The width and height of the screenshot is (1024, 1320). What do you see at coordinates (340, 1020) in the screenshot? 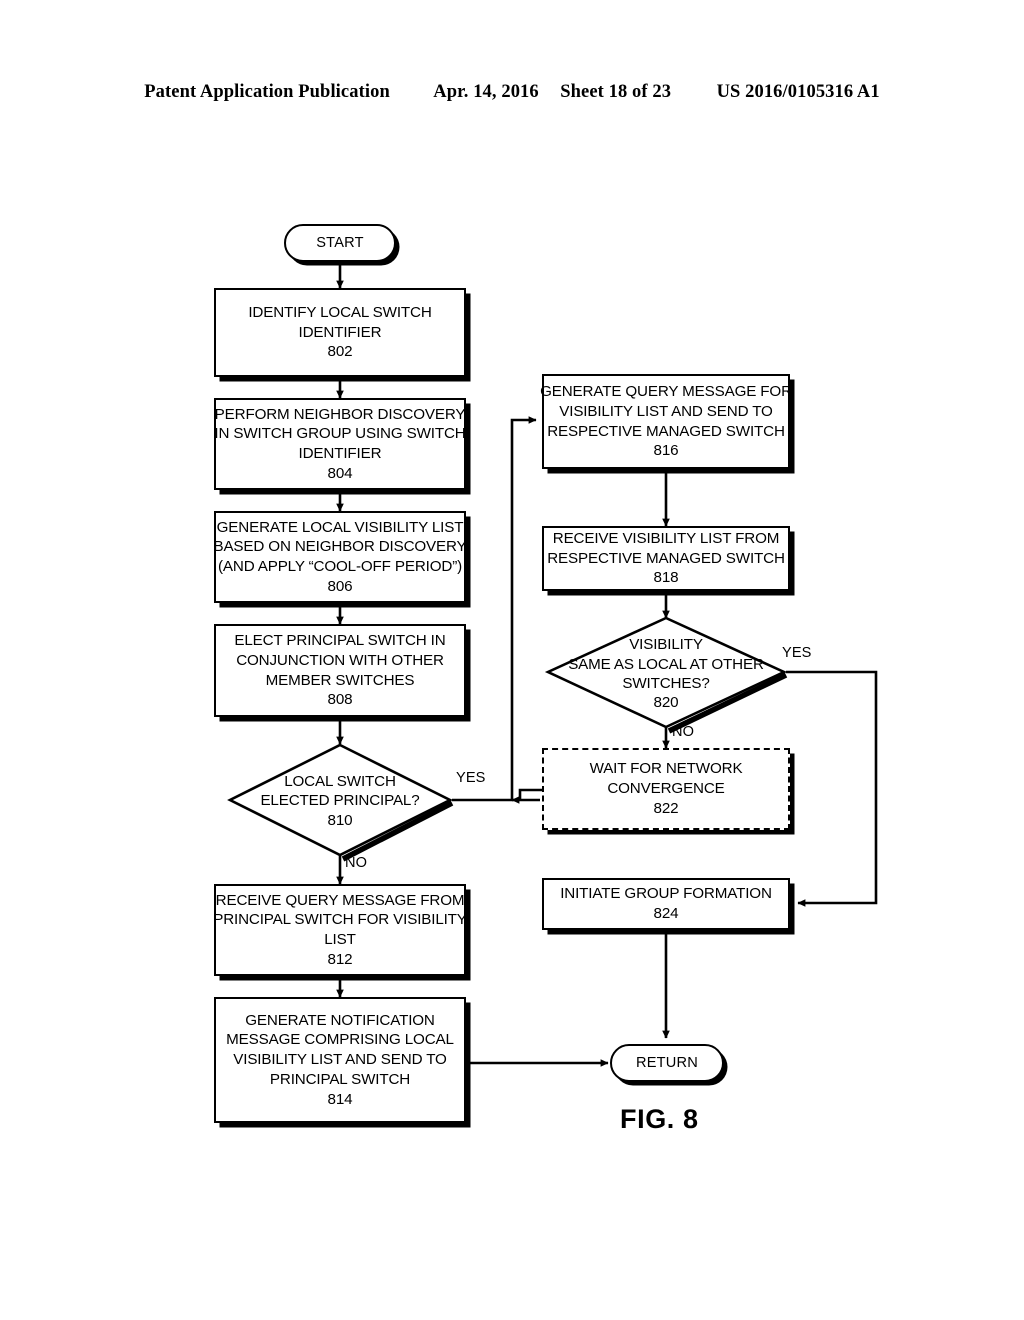
I see `node-814-line1: GENERATE NOTIFICATION` at bounding box center [340, 1020].